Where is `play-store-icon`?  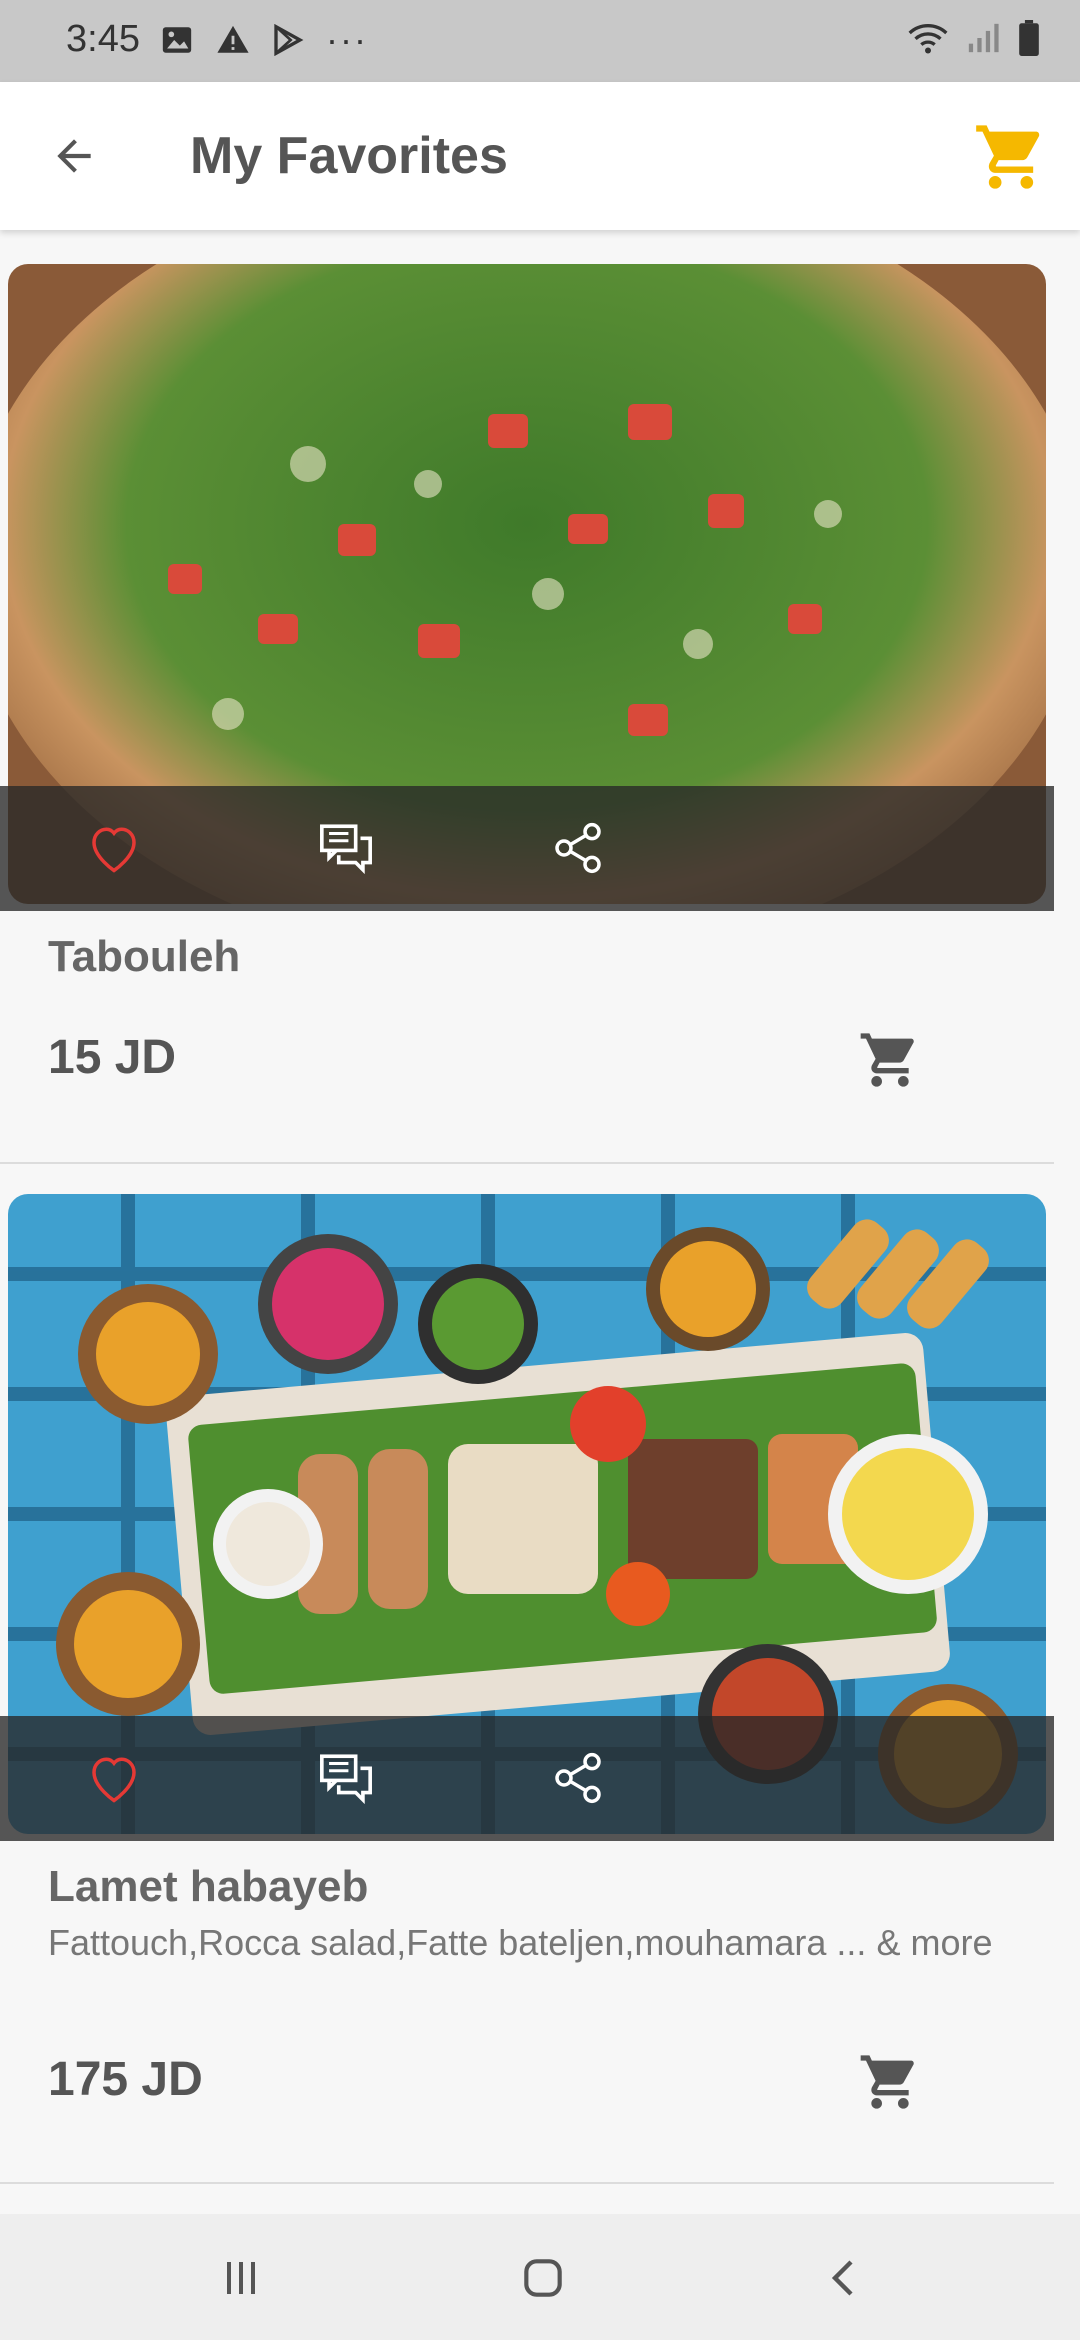 play-store-icon is located at coordinates (289, 40).